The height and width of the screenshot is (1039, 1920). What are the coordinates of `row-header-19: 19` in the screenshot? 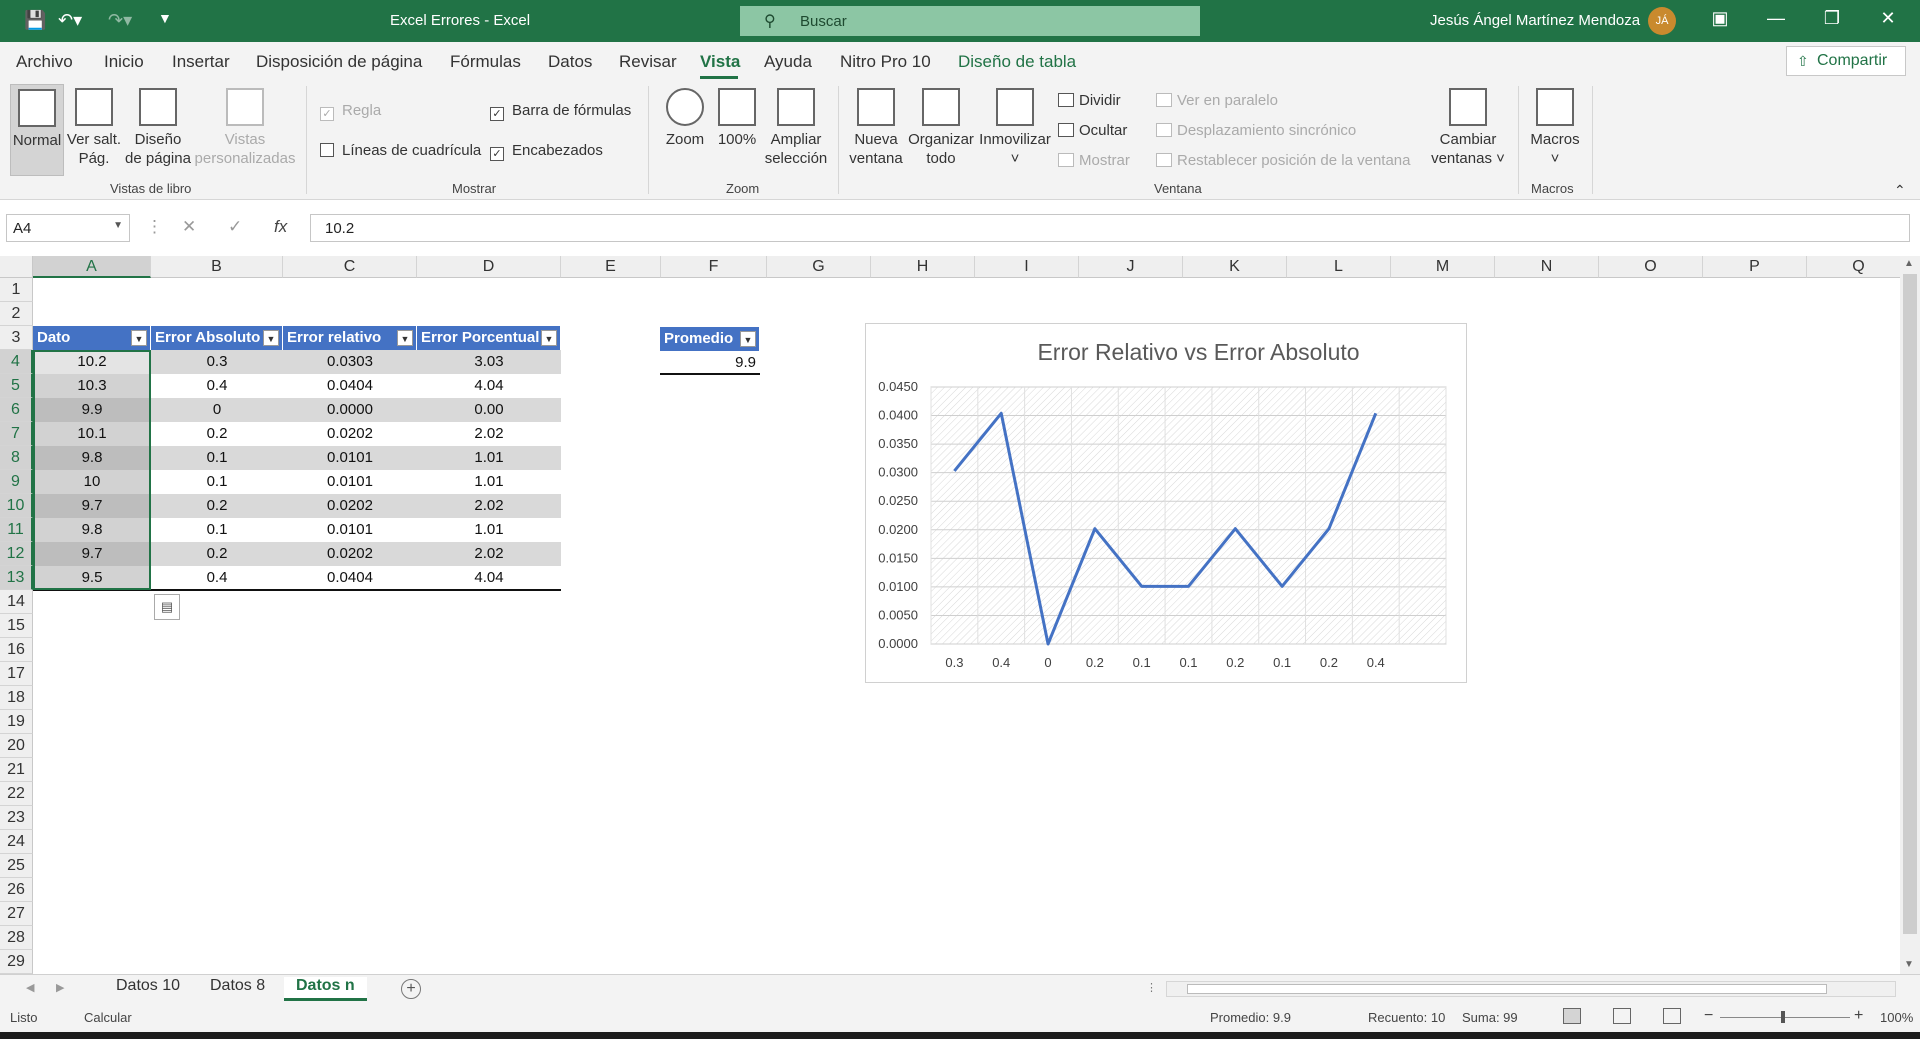 It's located at (16, 722).